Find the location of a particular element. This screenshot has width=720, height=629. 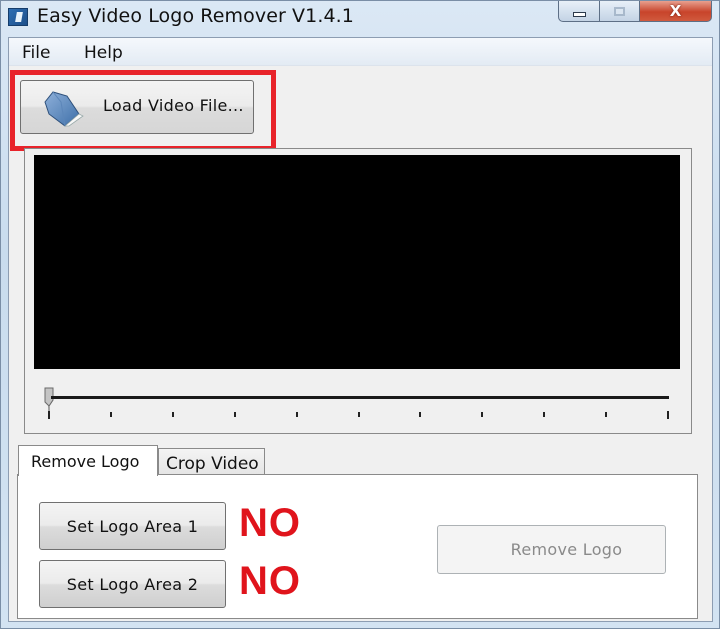

set-logo-area-2-button: Set Logo Area 2 is located at coordinates (132, 584).